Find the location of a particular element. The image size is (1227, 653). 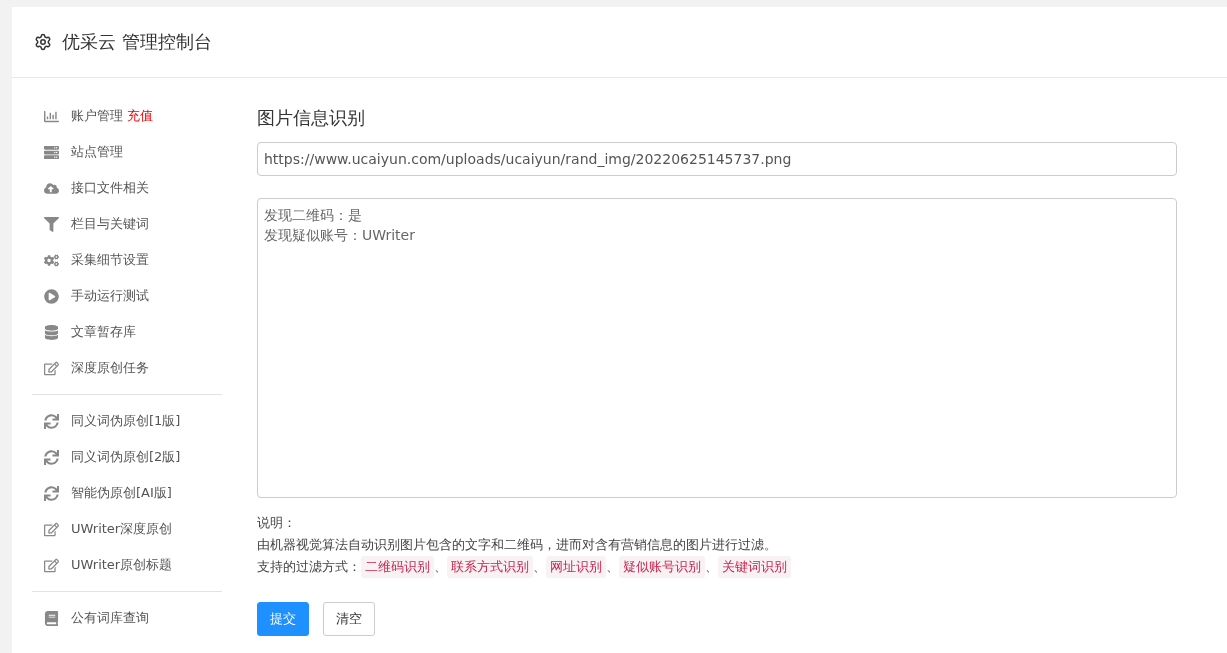

sidebar-item-label: 站点管理 is located at coordinates (97, 152).